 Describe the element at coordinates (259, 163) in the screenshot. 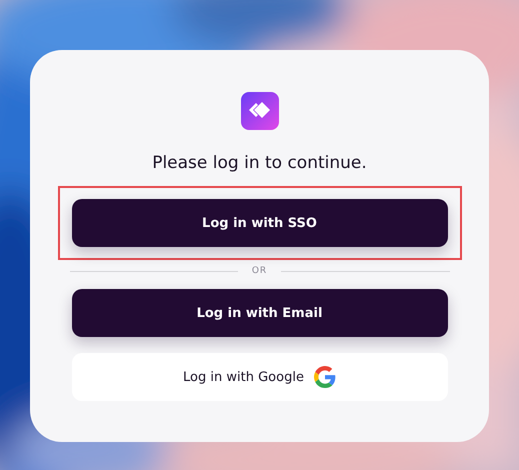

I see `login-heading: Please log in to continue.` at that location.